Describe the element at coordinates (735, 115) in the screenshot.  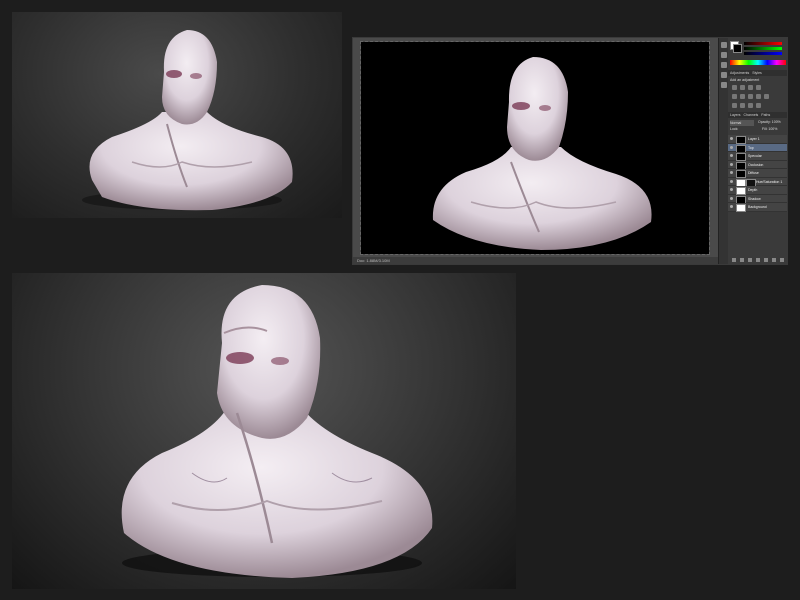
I see `tab-layers: Layers` at that location.